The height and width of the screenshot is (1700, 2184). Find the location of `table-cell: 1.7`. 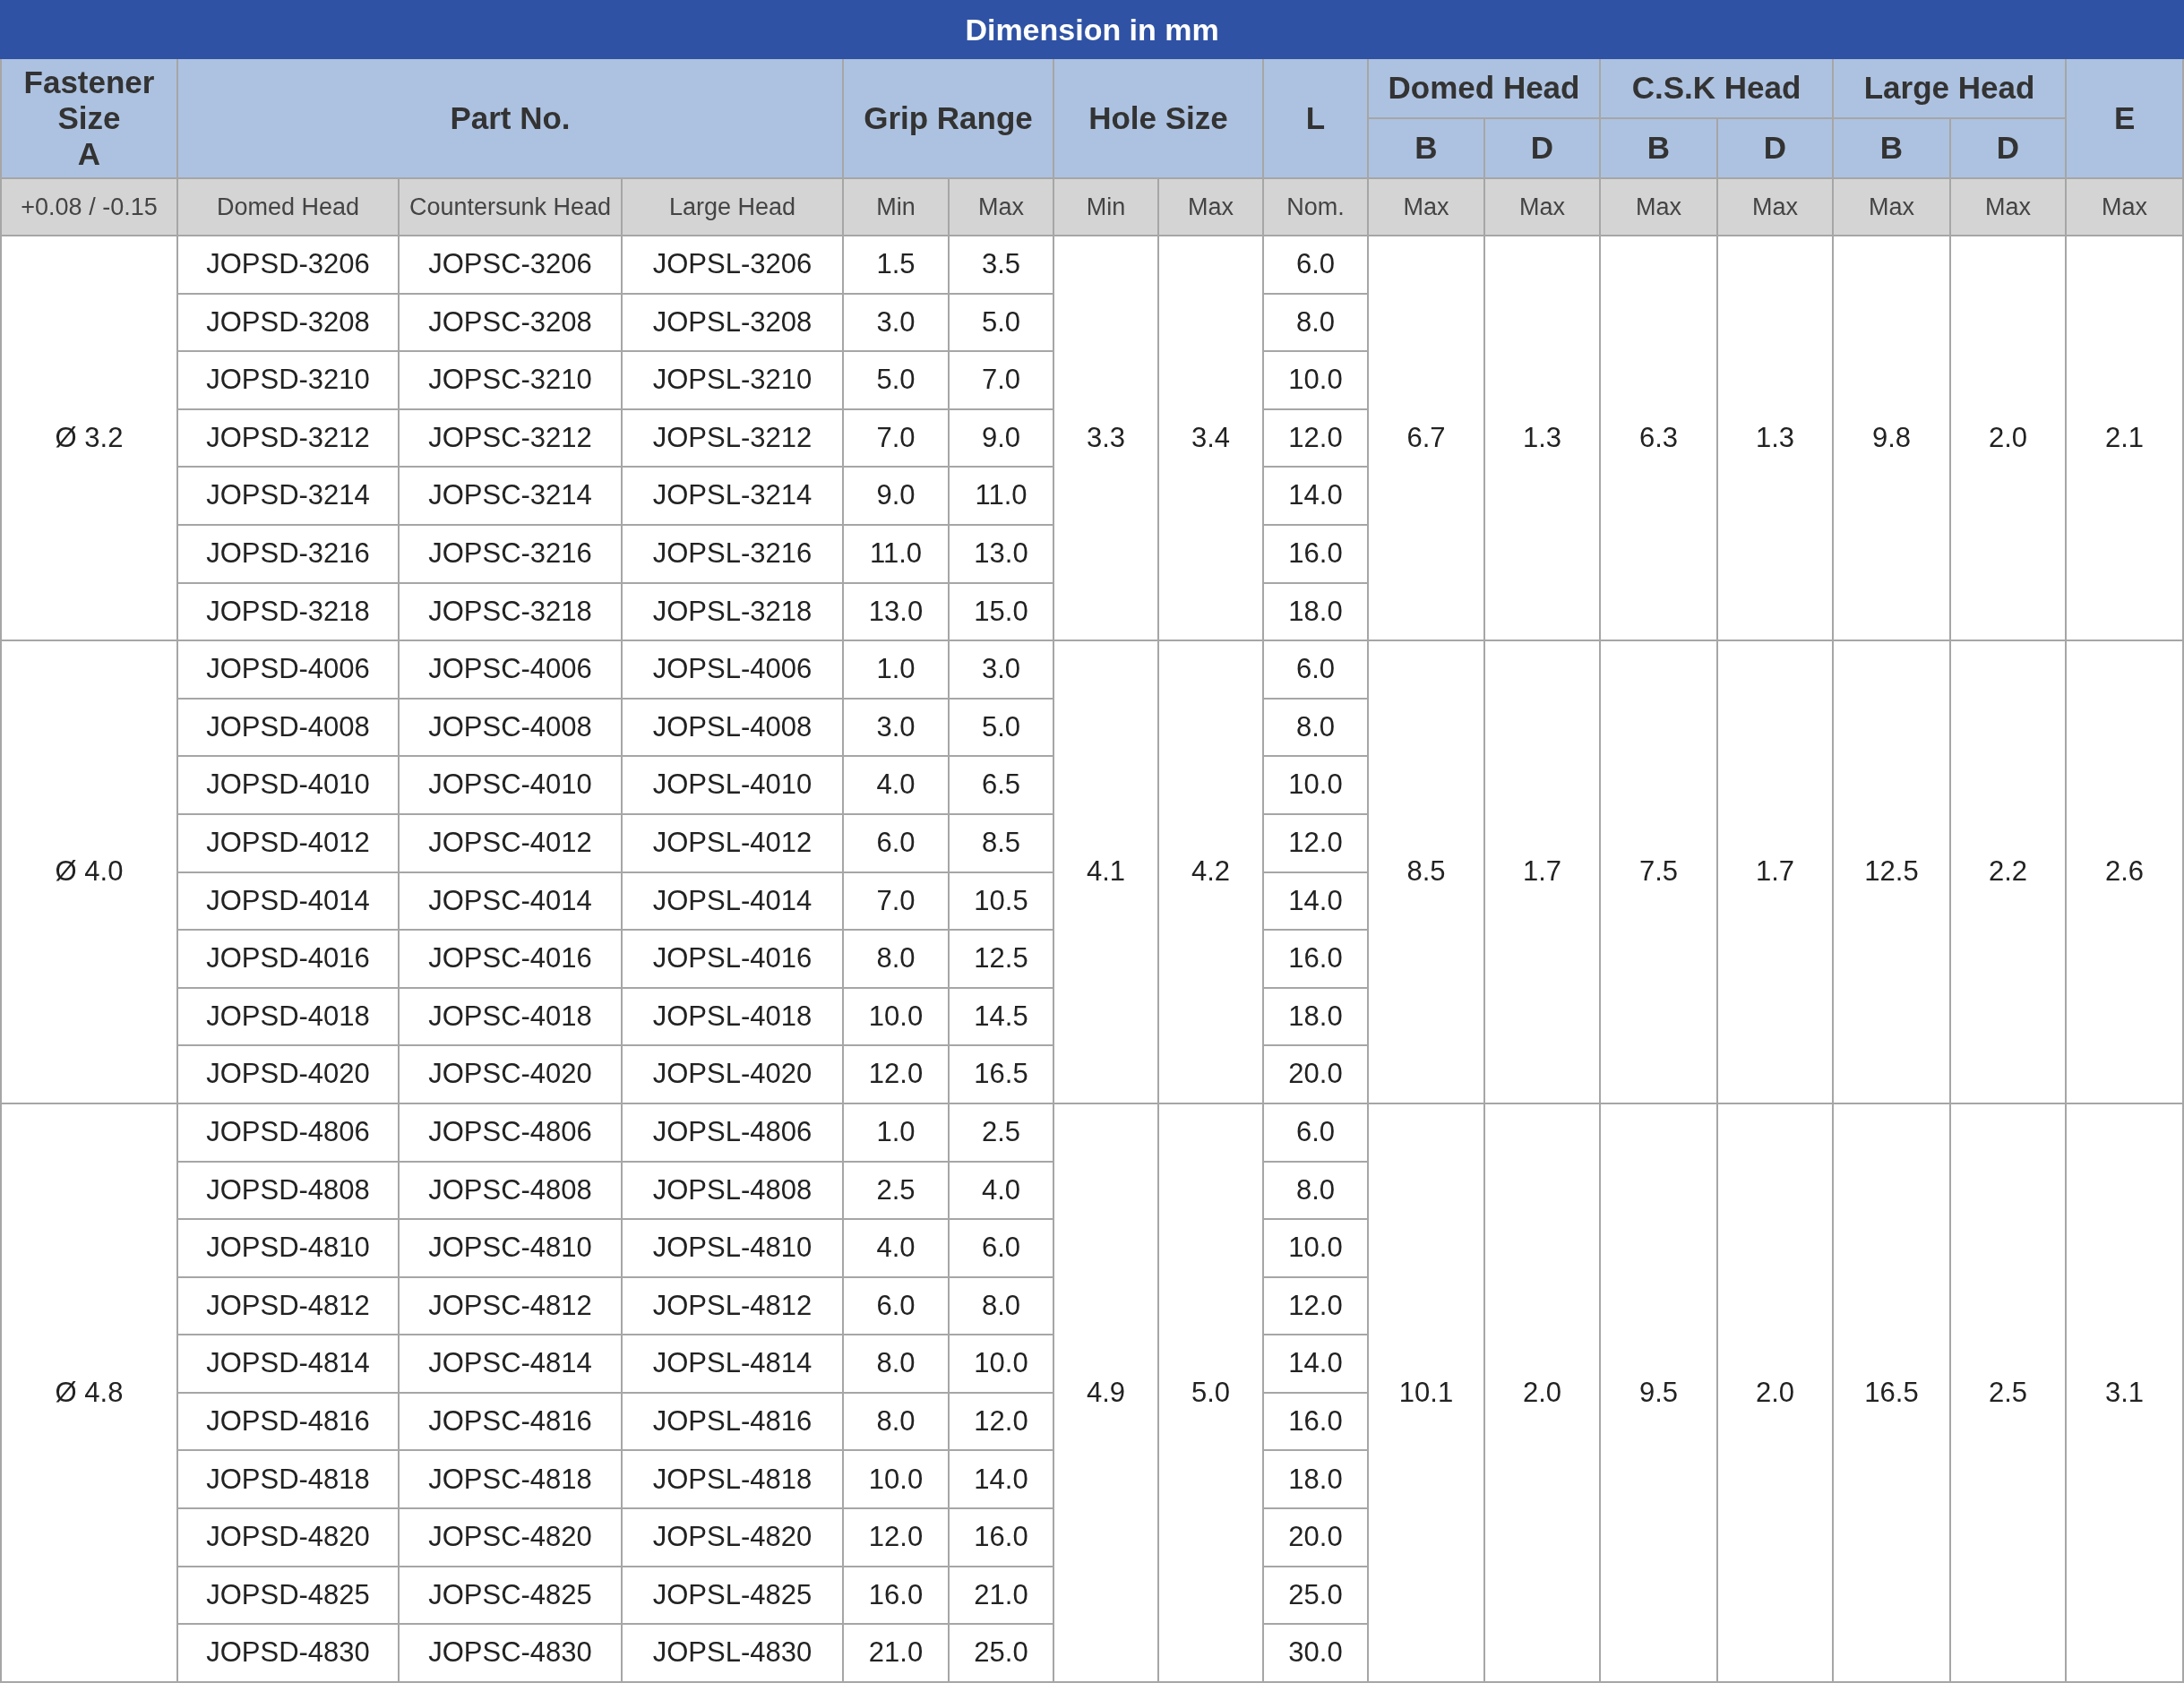

table-cell: 1.7 is located at coordinates (1542, 871).